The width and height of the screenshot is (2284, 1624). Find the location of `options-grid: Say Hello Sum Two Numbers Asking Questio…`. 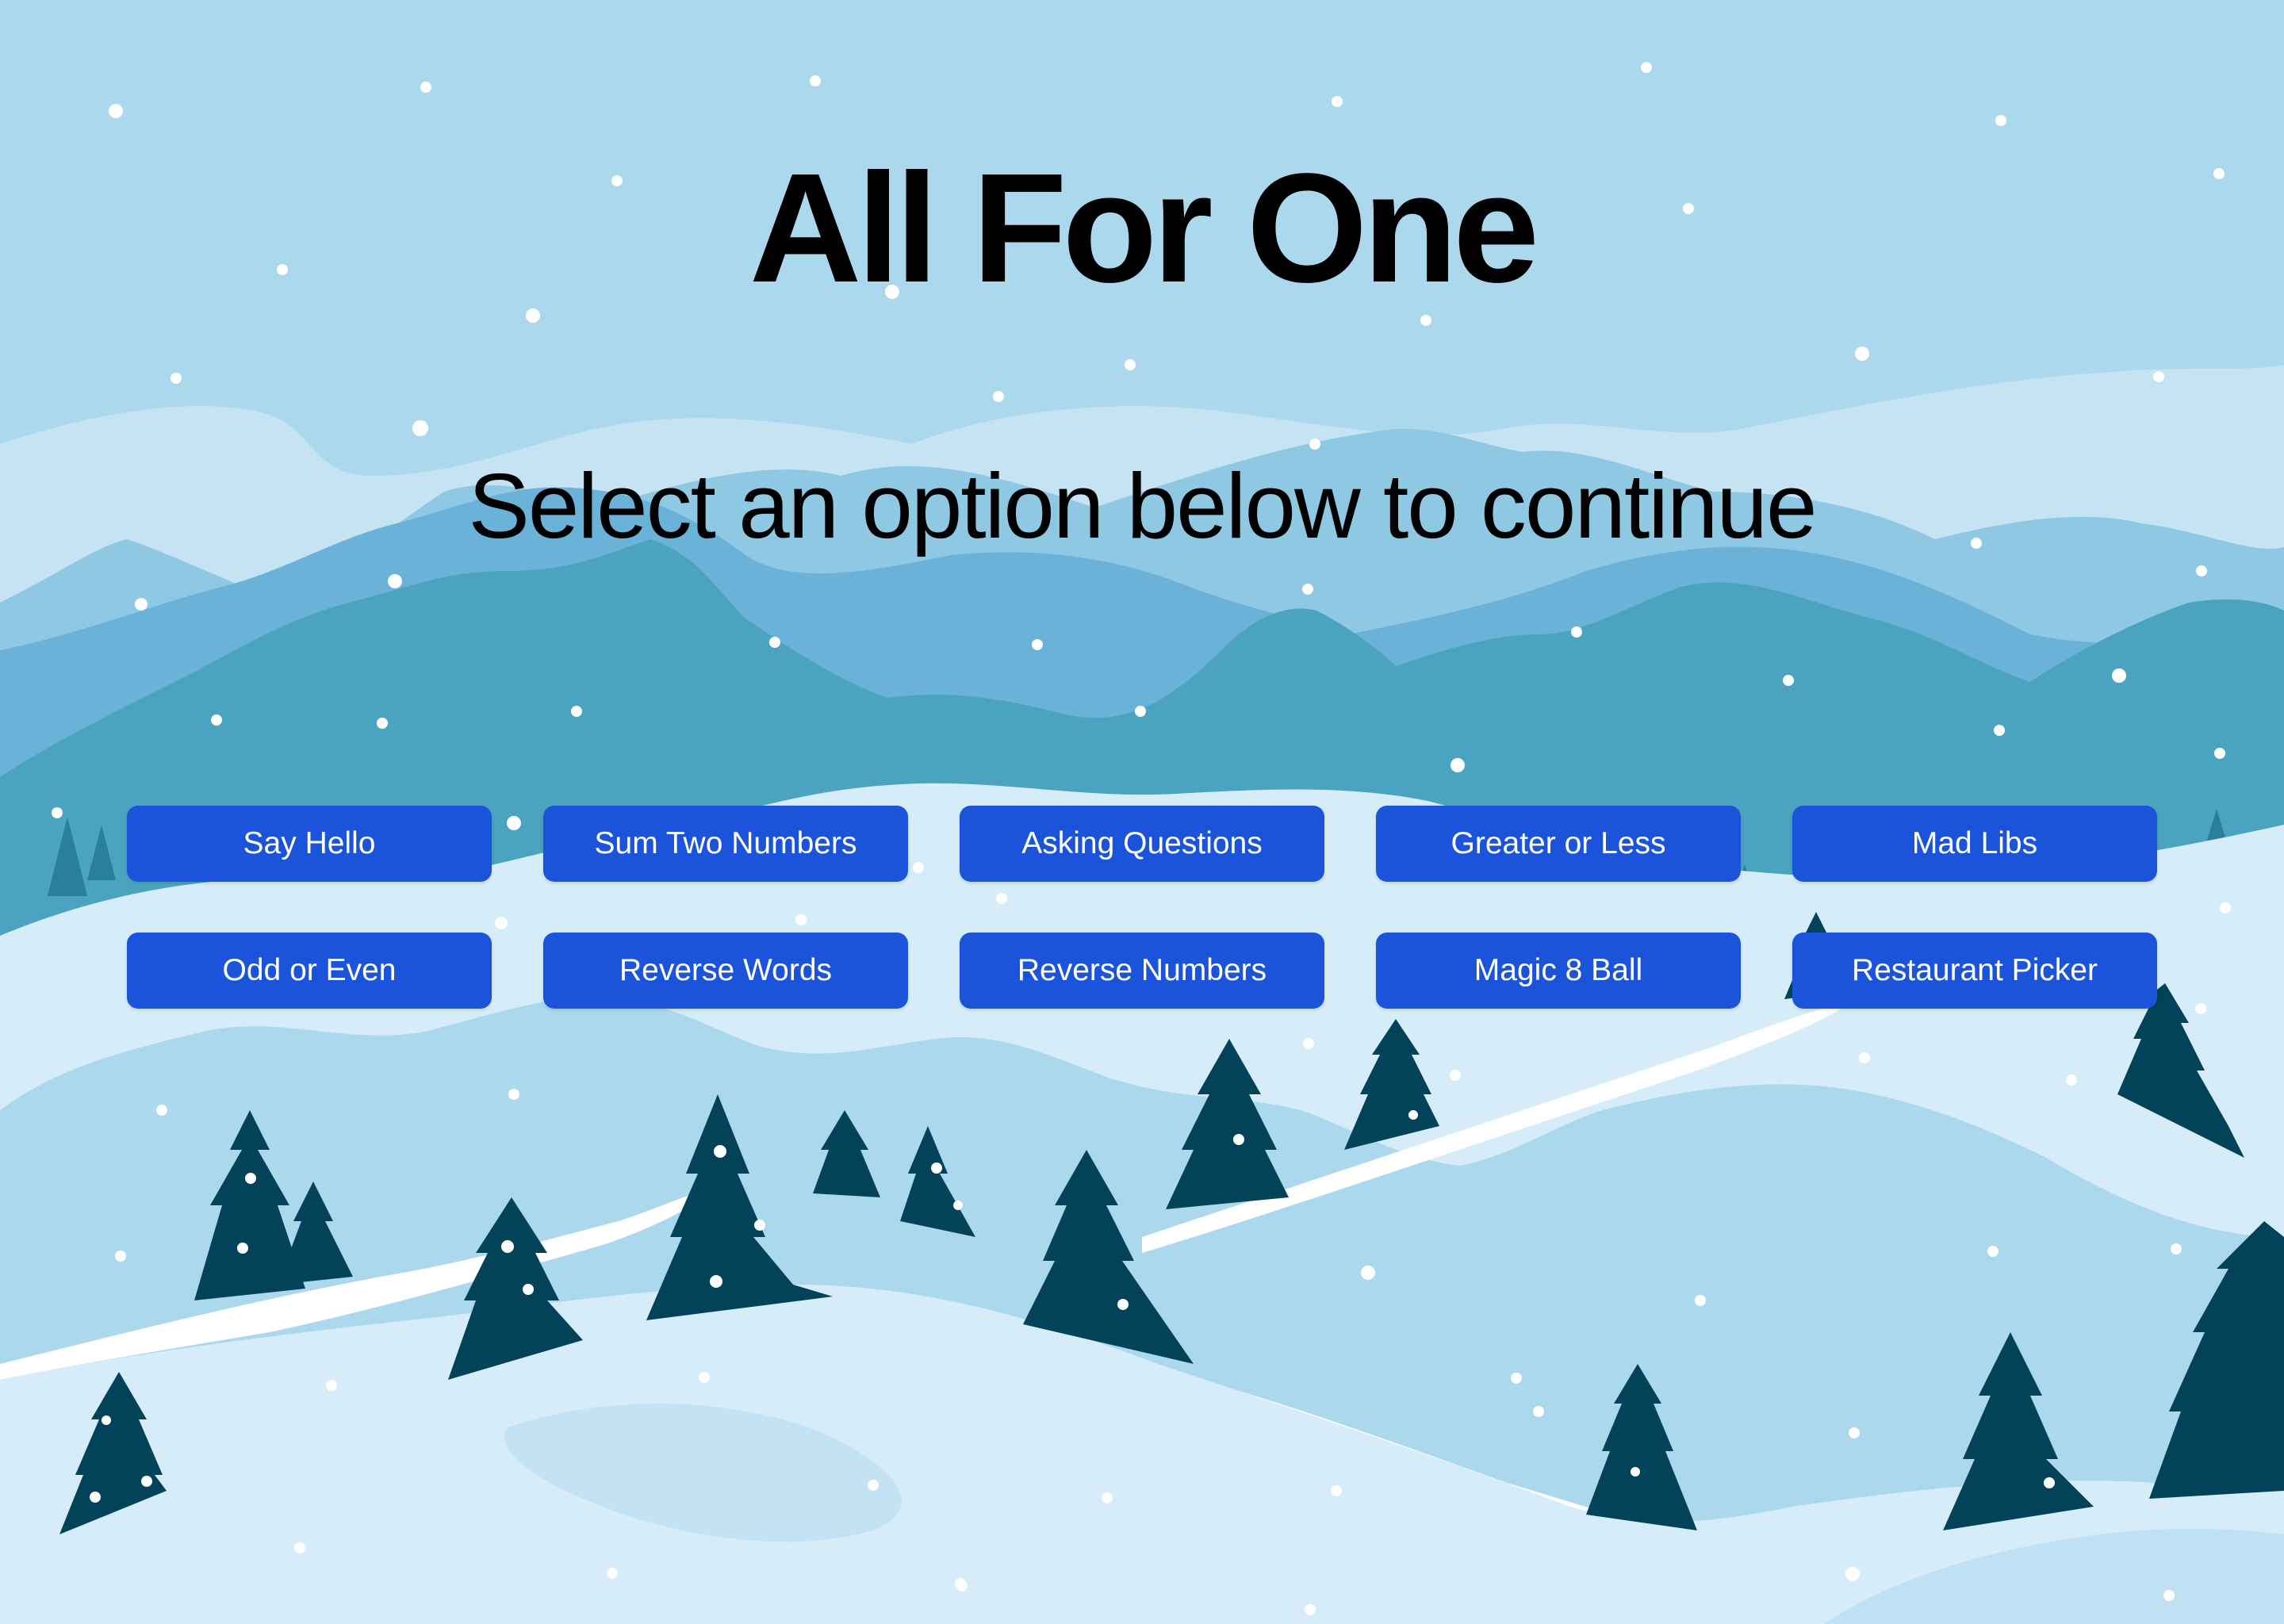

options-grid: Say Hello Sum Two Numbers Asking Questio… is located at coordinates (1142, 907).